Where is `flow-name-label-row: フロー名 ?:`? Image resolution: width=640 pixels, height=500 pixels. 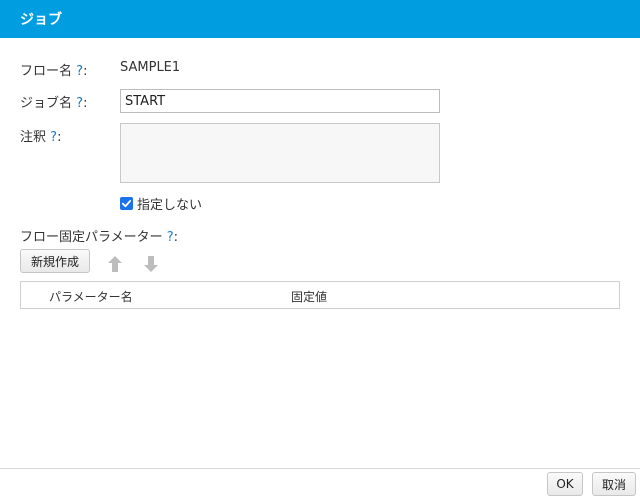 flow-name-label-row: フロー名 ?: is located at coordinates (54, 71).